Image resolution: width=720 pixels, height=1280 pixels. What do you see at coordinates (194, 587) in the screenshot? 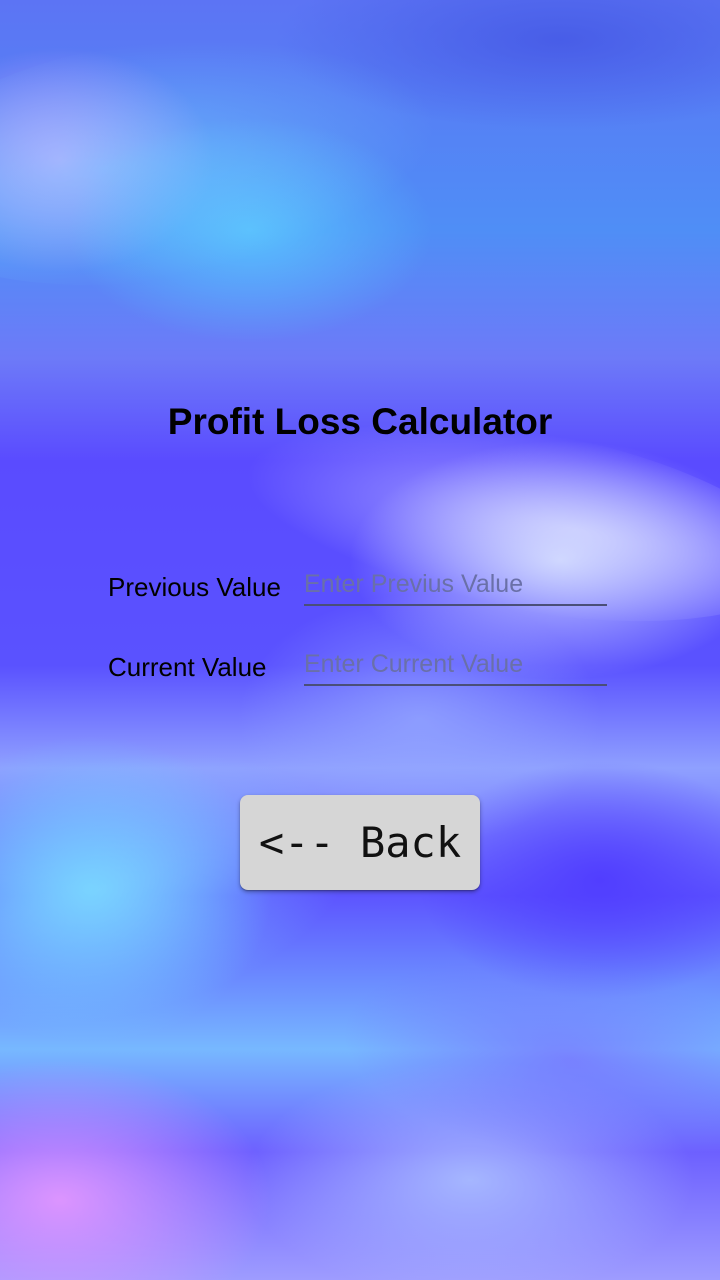
I see `previous-value-label: Previous Value` at bounding box center [194, 587].